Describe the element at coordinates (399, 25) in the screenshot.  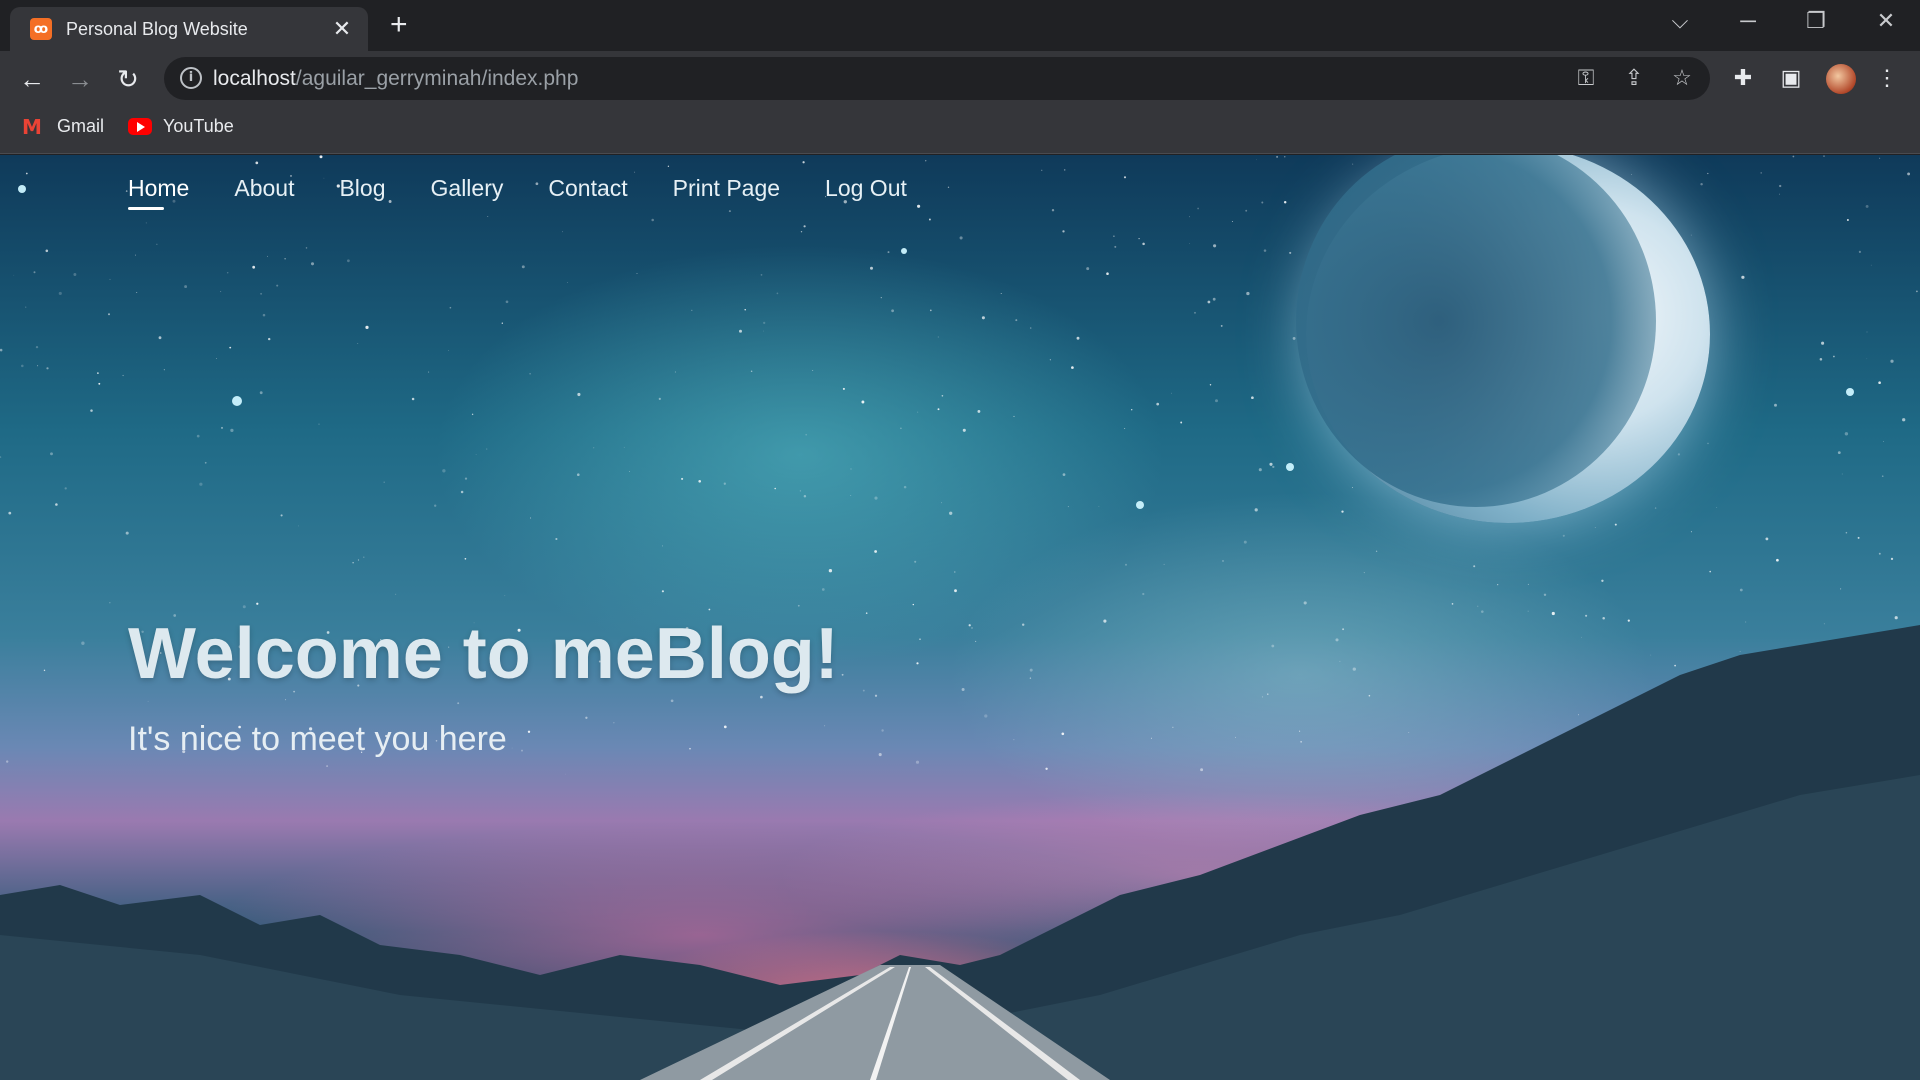
I see `new-tab-icon: +` at that location.